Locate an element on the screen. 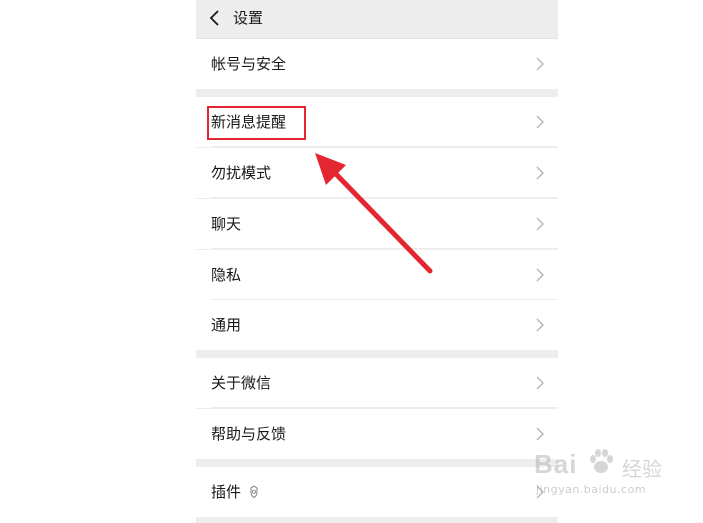  settings-item-label: 勿扰模式 is located at coordinates (241, 173).